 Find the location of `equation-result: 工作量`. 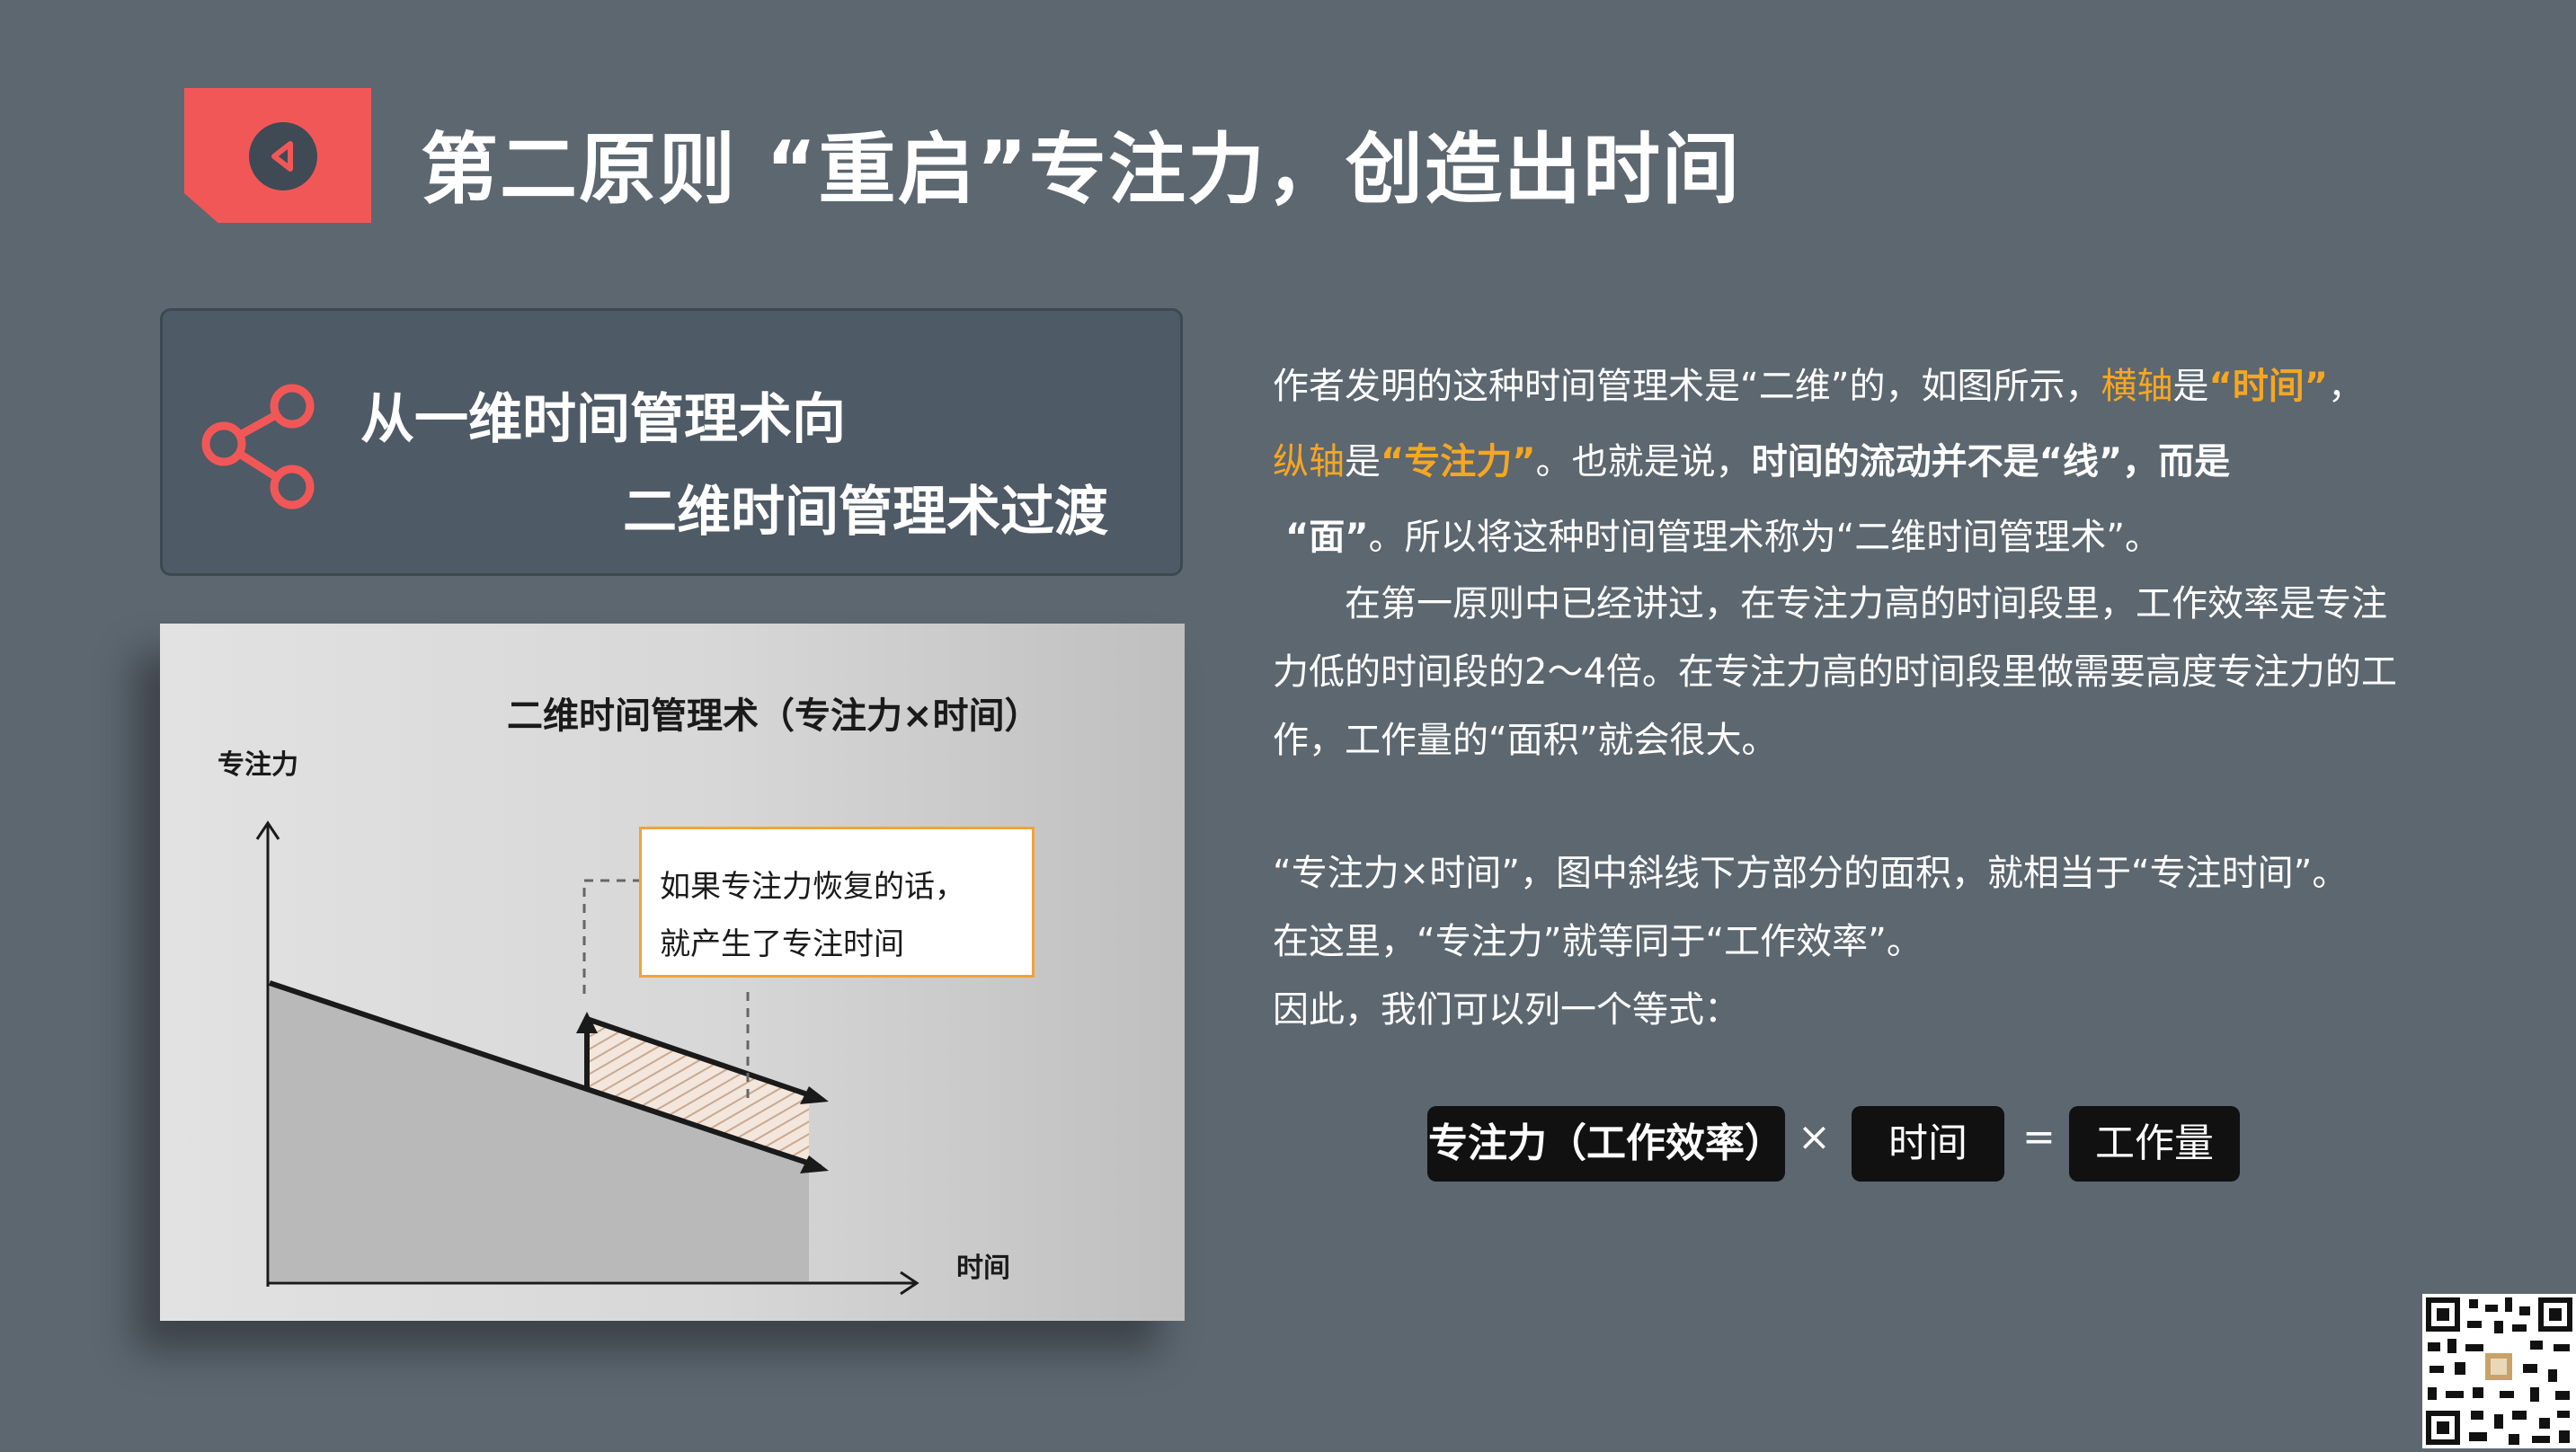

equation-result: 工作量 is located at coordinates (2154, 1144).